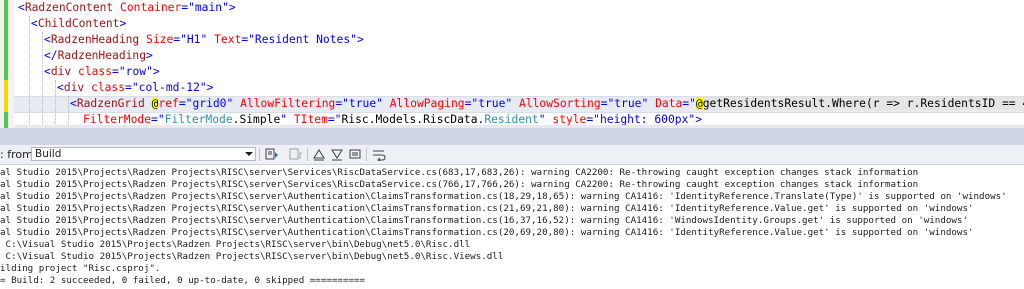 The width and height of the screenshot is (1024, 289). I want to click on code-line: <div class="row">, so click(102, 72).